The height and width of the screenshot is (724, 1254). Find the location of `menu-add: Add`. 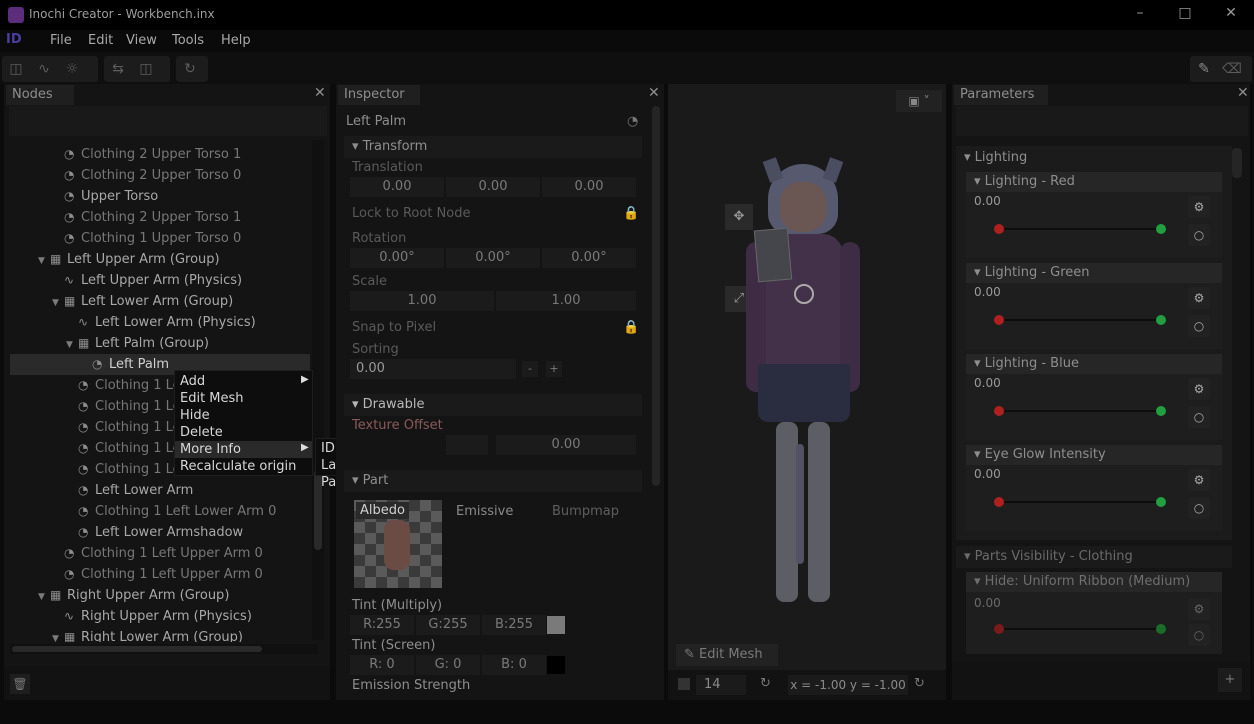

menu-add: Add is located at coordinates (243, 381).